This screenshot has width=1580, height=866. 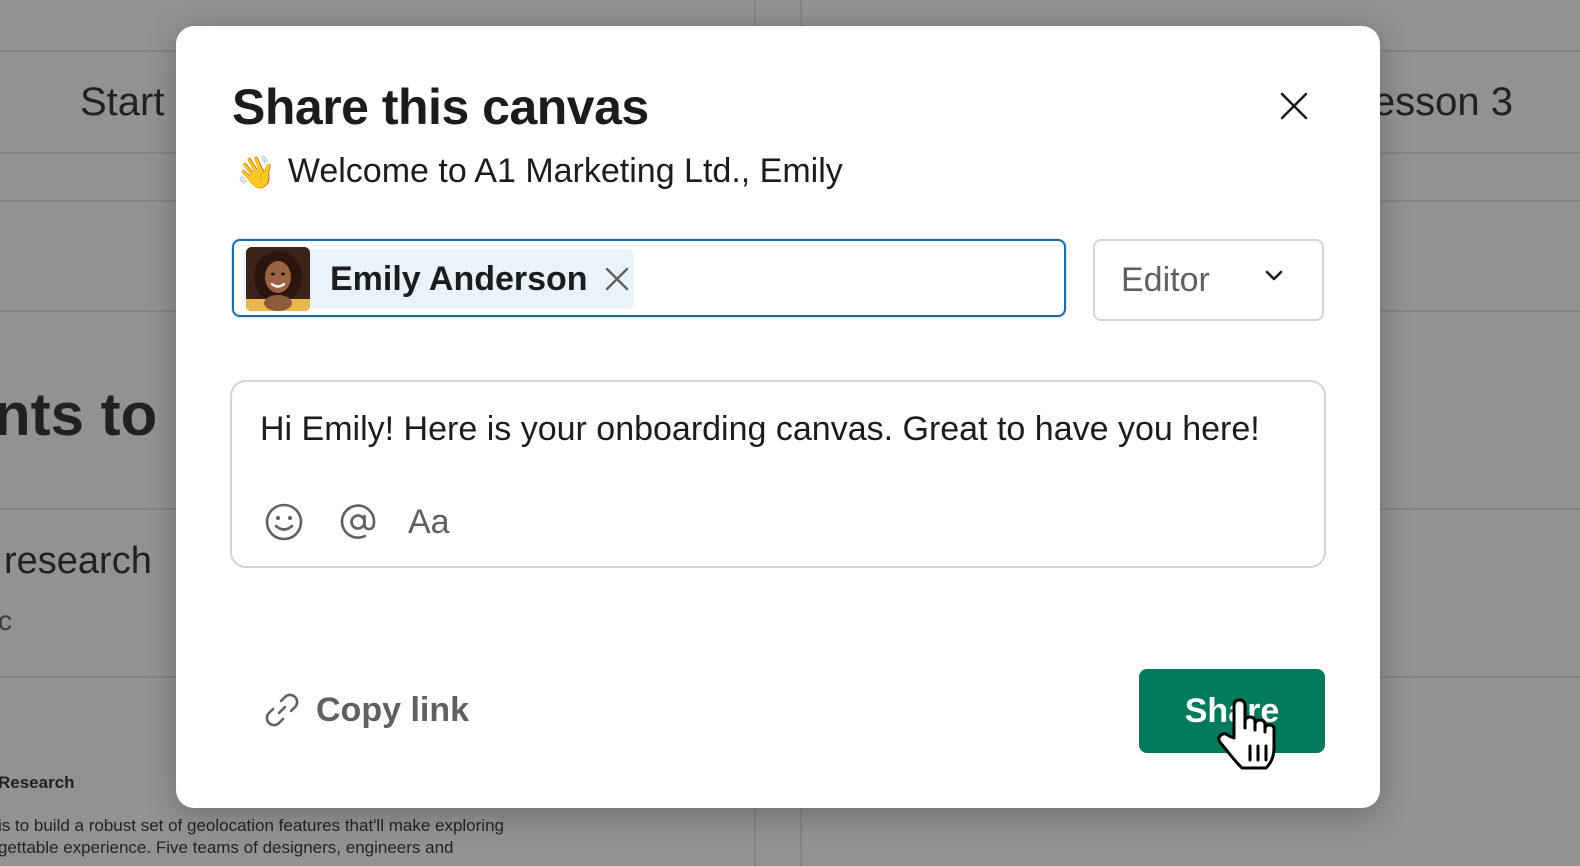 What do you see at coordinates (1165, 279) in the screenshot?
I see `role-selected-value: Editor` at bounding box center [1165, 279].